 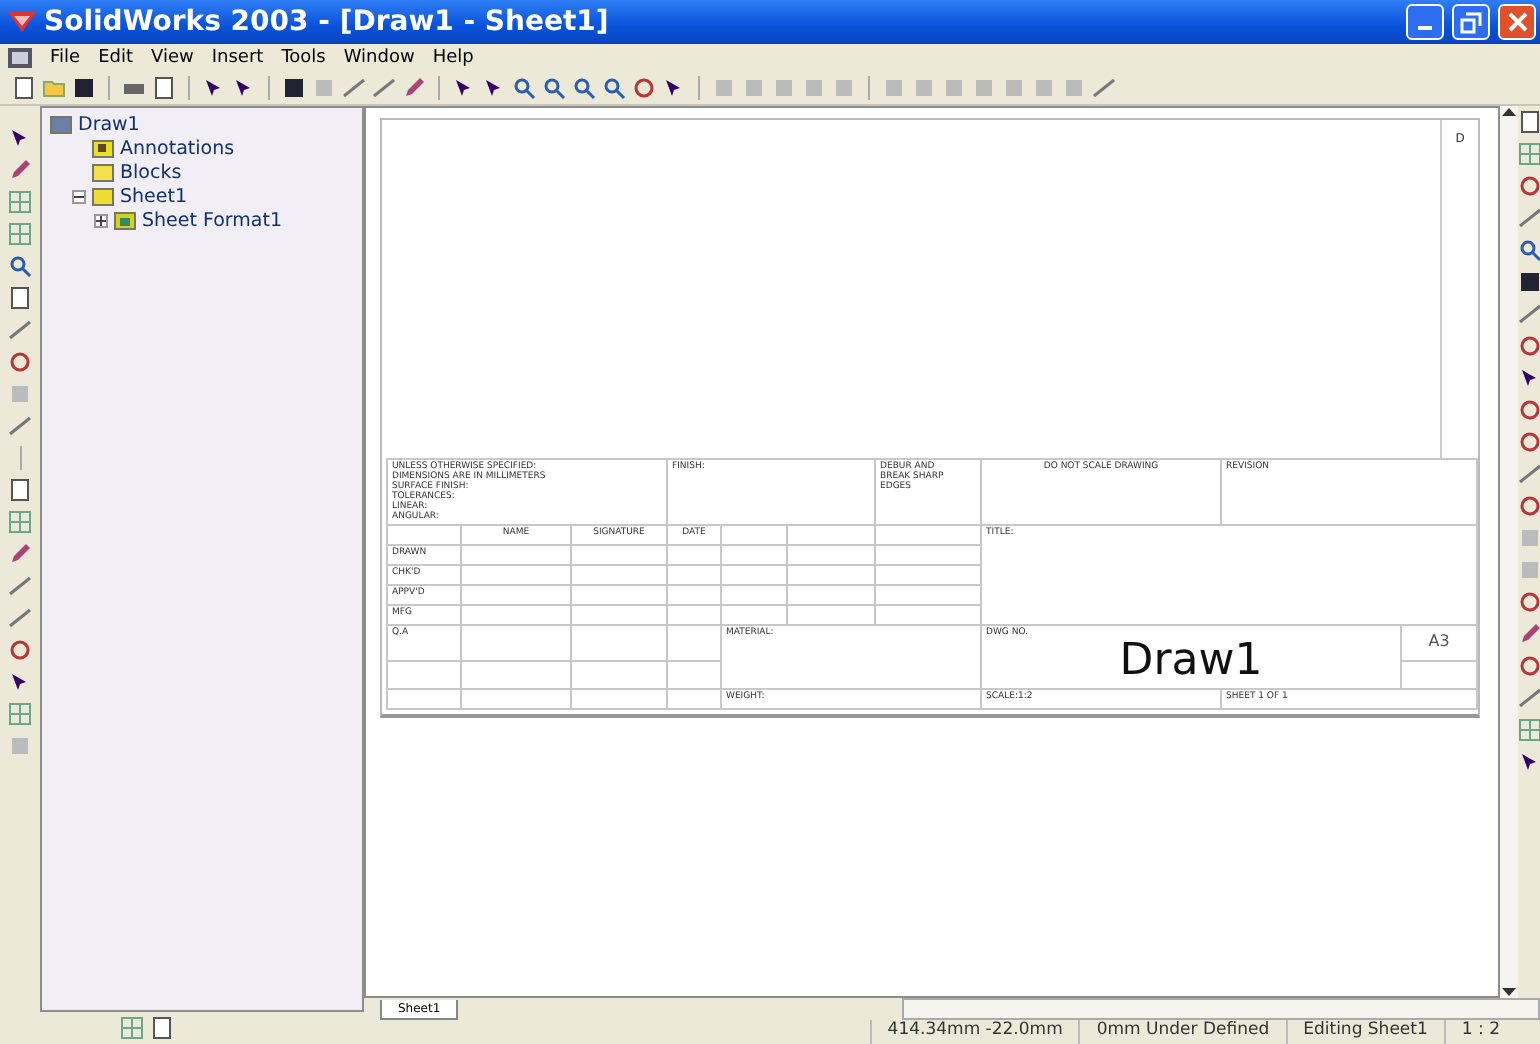 I want to click on horizontal-scrollbar, so click(x=1221, y=1009).